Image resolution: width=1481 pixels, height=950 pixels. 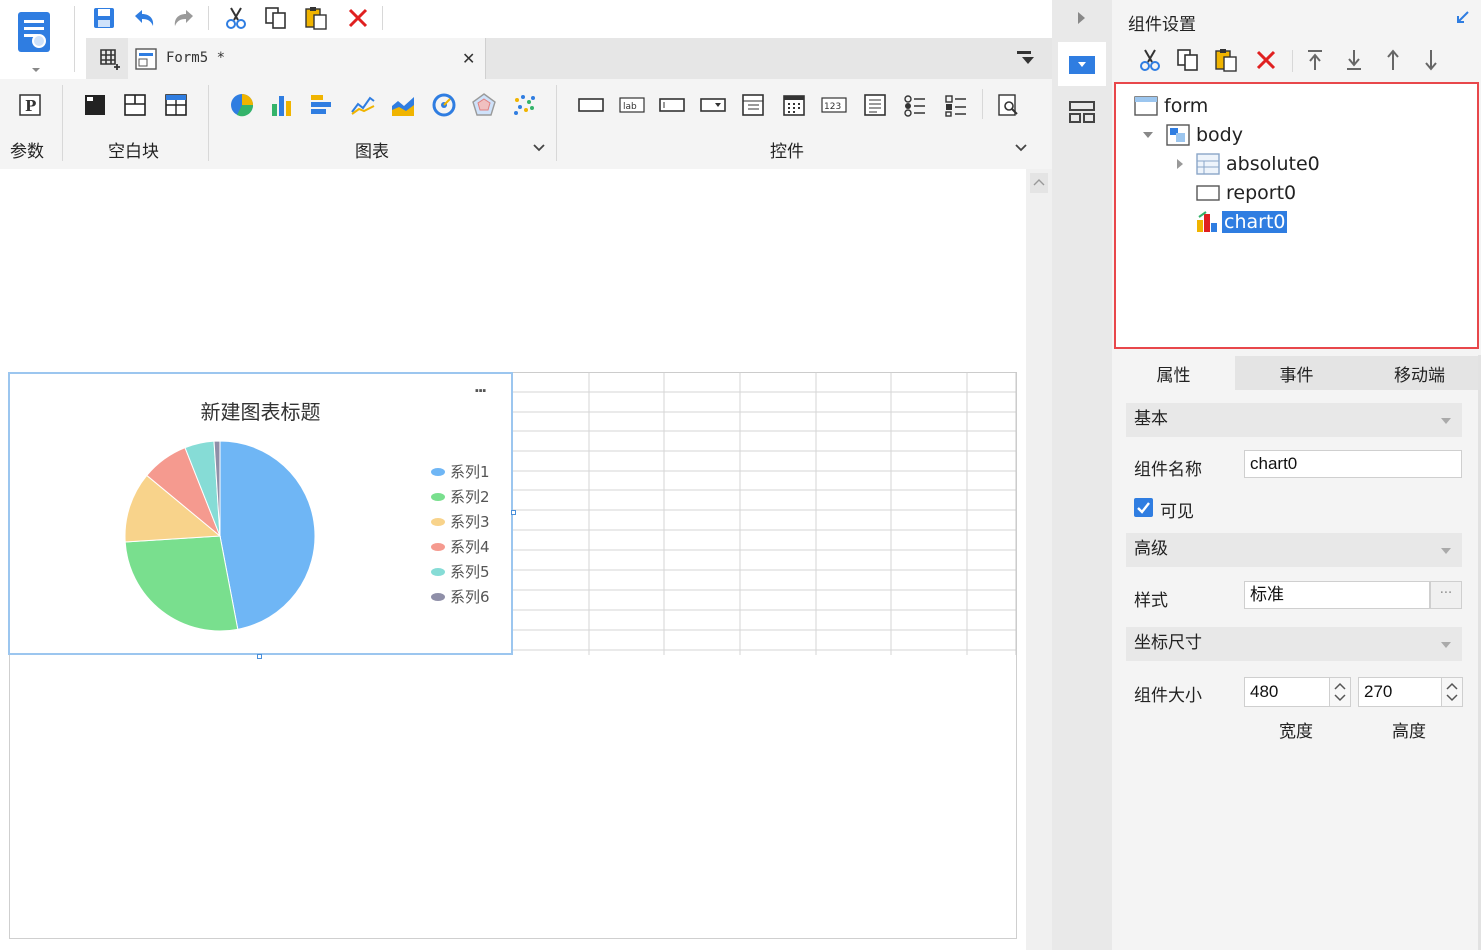 I want to click on tab-bar: Form5 * ✕, so click(x=569, y=58).